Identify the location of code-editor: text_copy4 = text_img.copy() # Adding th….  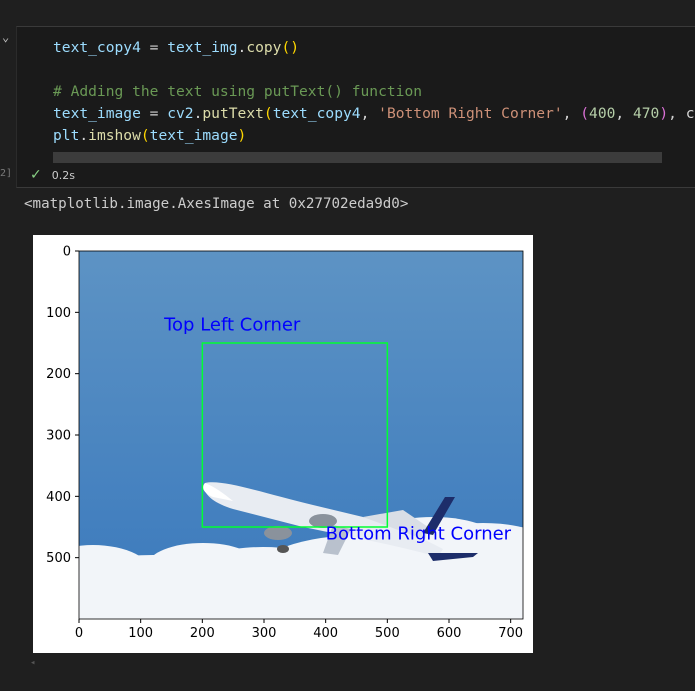
(374, 92).